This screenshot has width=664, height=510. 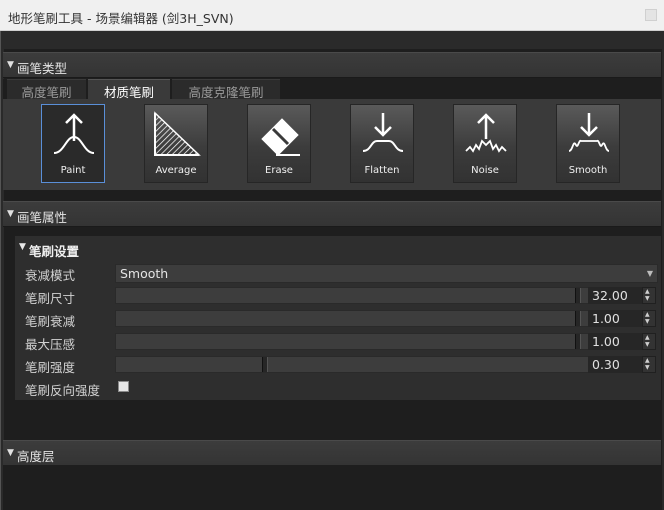 I want to click on eraser-icon, so click(x=280, y=137).